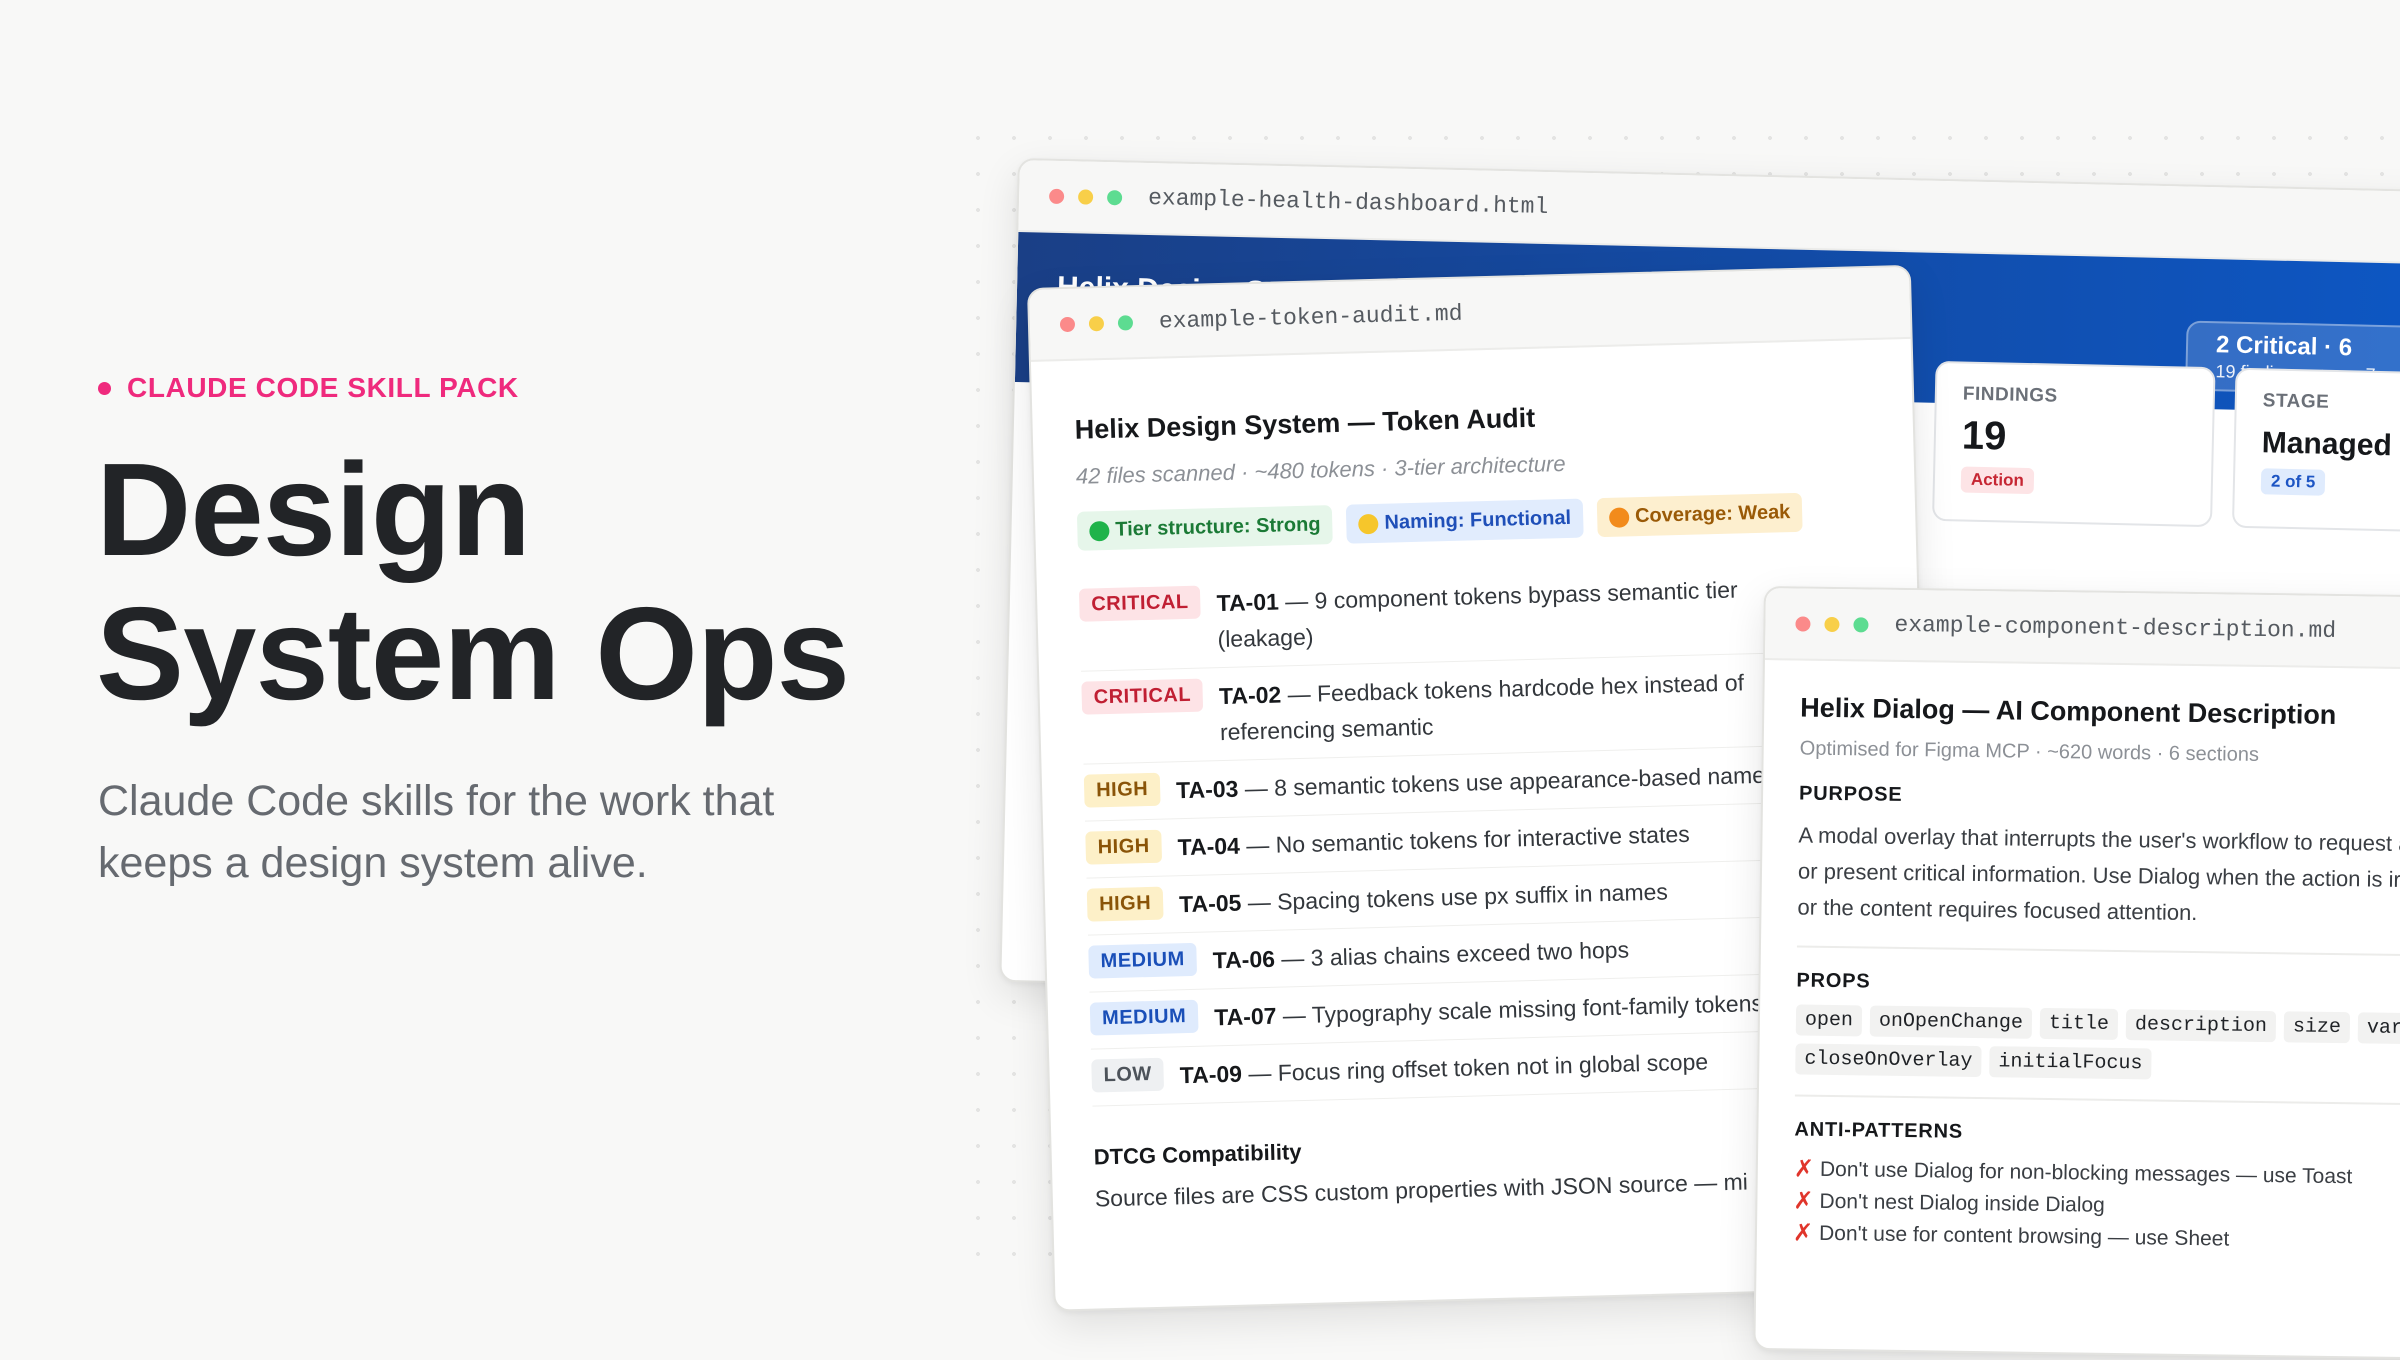  I want to click on score-chip: Tier structure: Strong, so click(1205, 528).